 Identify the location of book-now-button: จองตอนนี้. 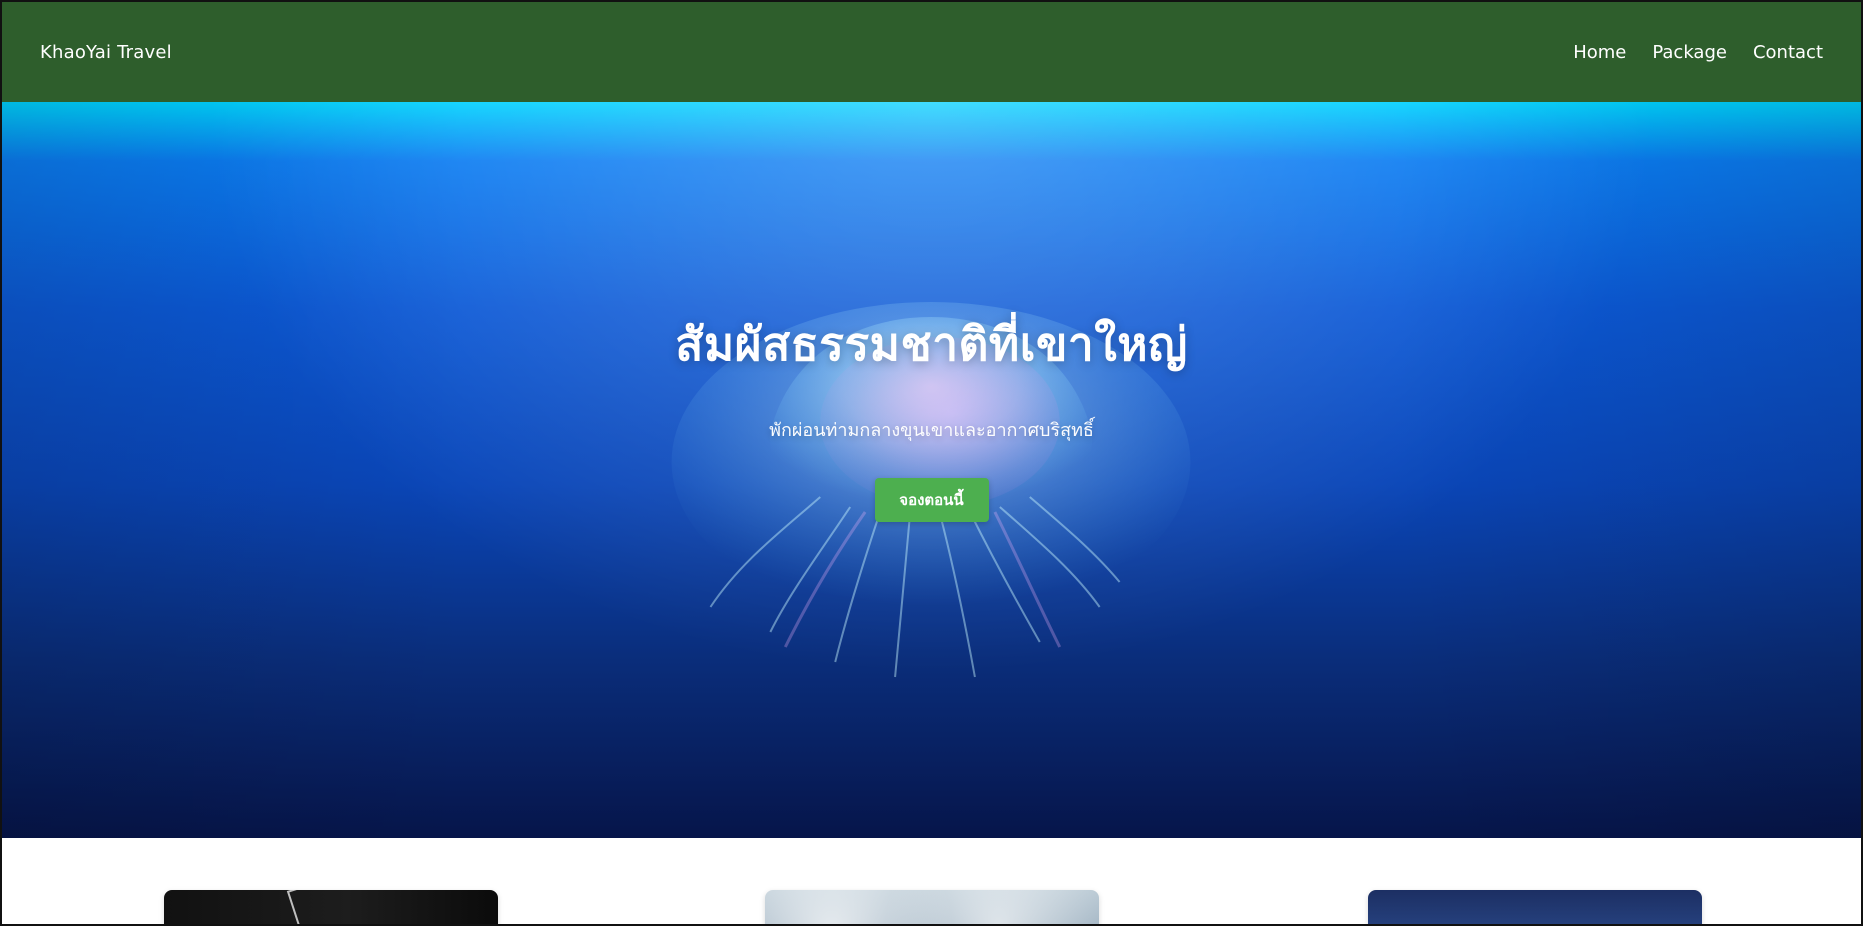
(931, 500).